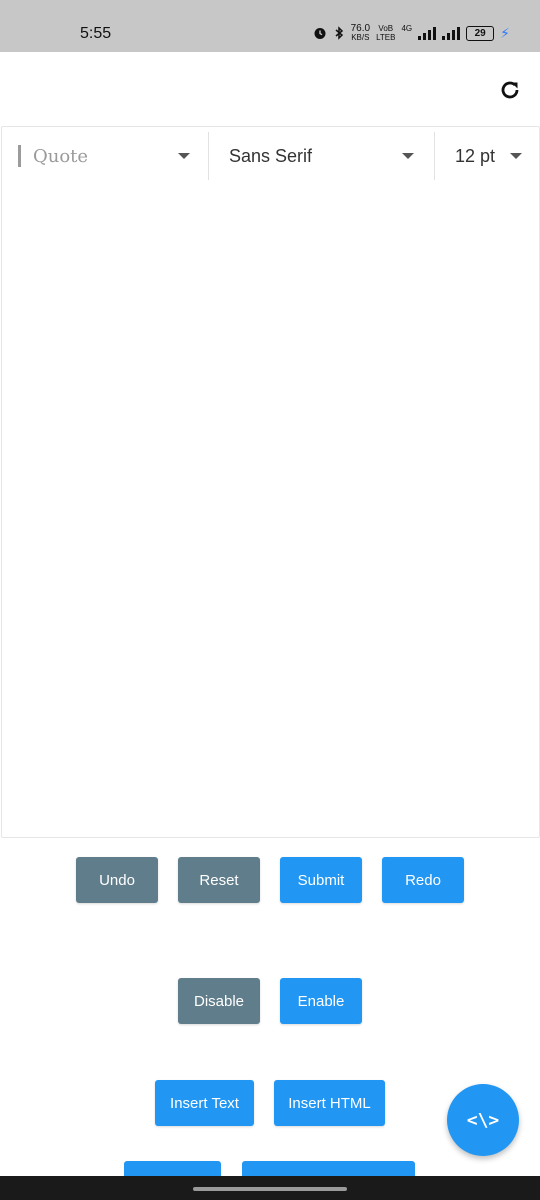 This screenshot has width=540, height=1200. I want to click on style-dropdown-value: Quote, so click(61, 156).